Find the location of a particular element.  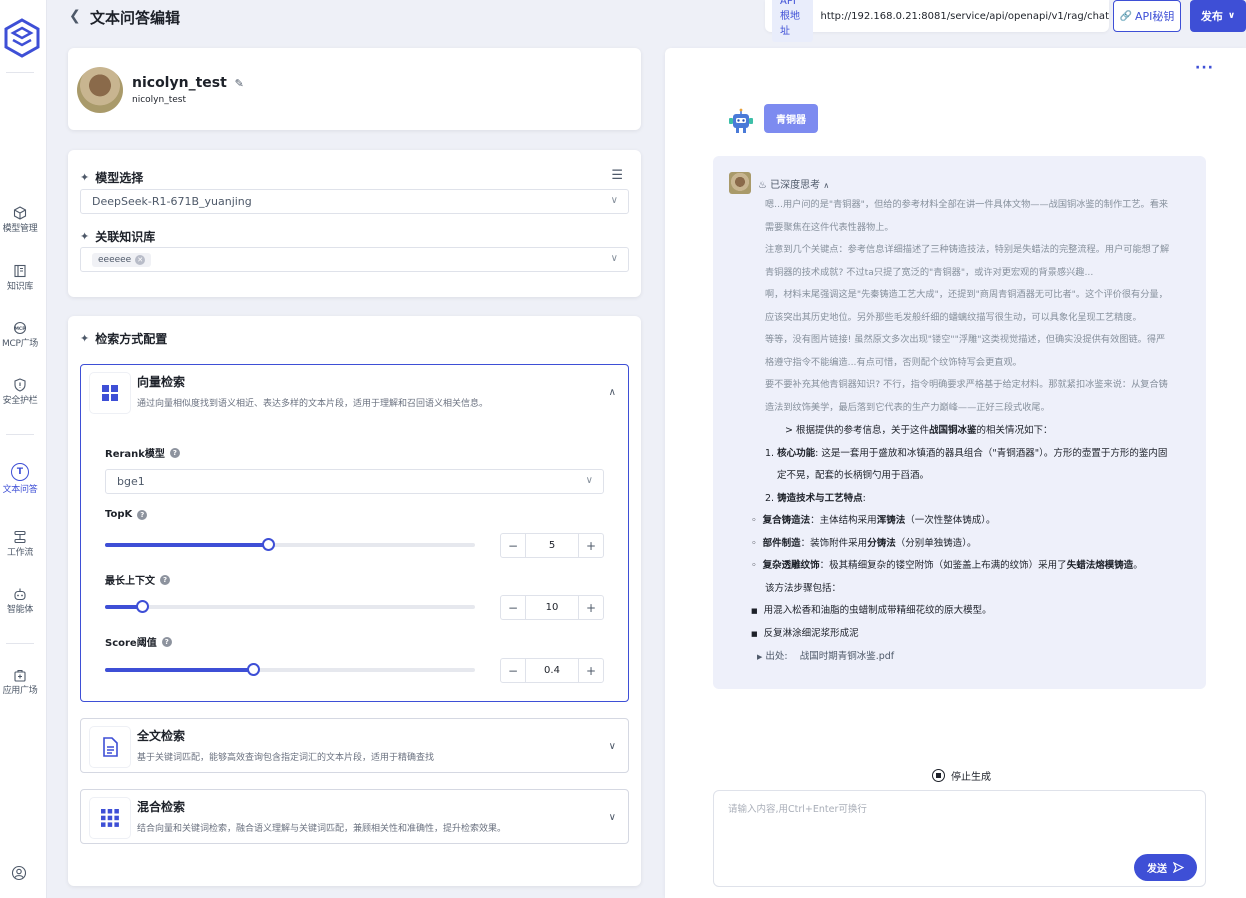

sidebar-divider is located at coordinates (20, 643).